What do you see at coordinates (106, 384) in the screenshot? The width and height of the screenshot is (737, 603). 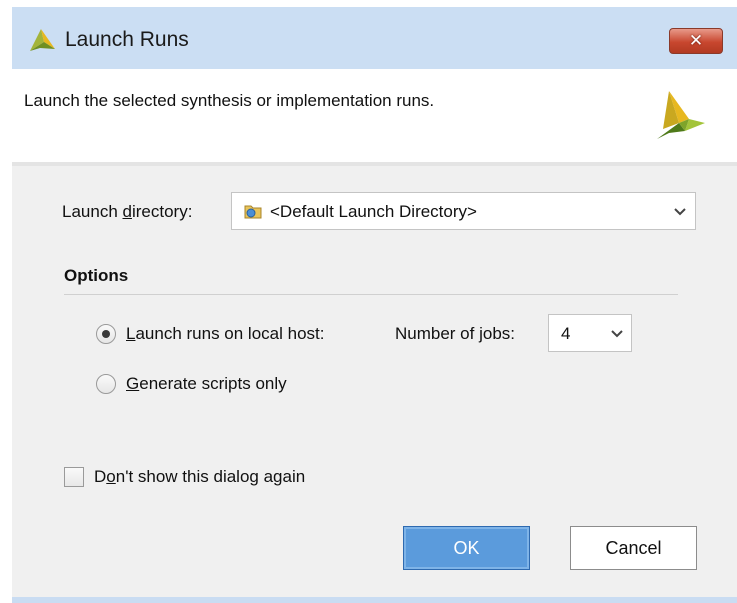 I see `scripts-only-radio` at bounding box center [106, 384].